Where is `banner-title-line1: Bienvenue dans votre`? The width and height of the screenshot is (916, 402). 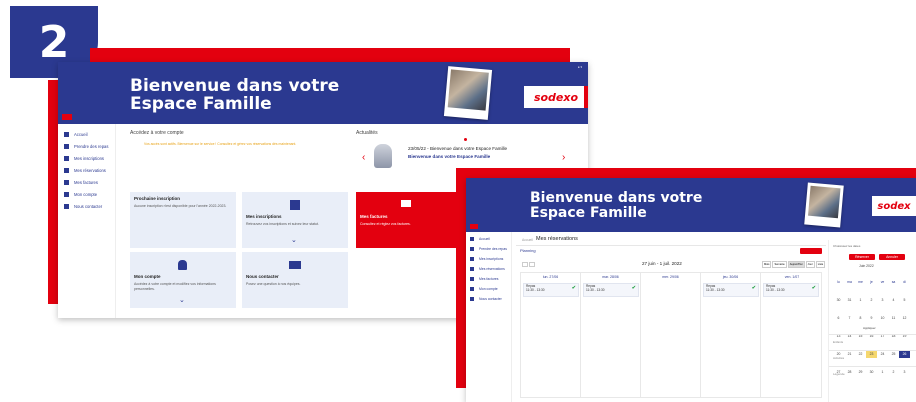 banner-title-line1: Bienvenue dans votre is located at coordinates (616, 198).